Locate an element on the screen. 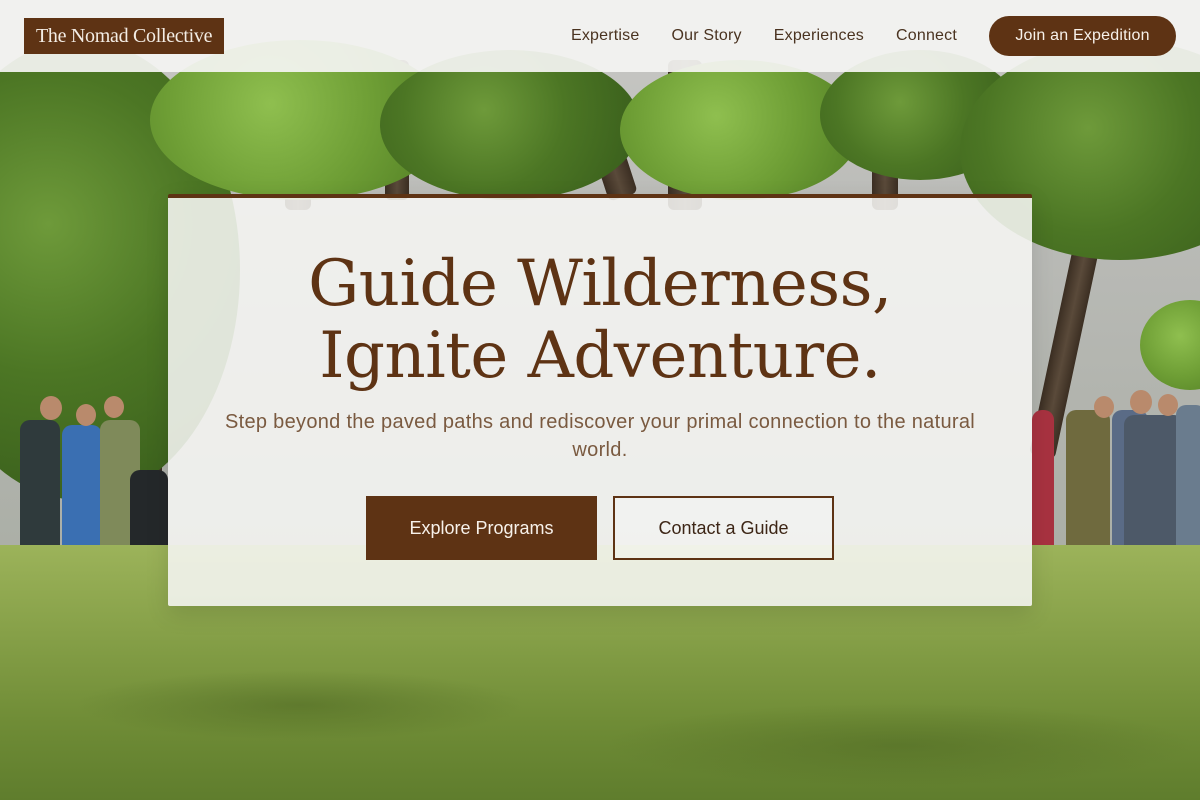  hero-actions: Explore Programs Contact a Guide is located at coordinates (600, 528).